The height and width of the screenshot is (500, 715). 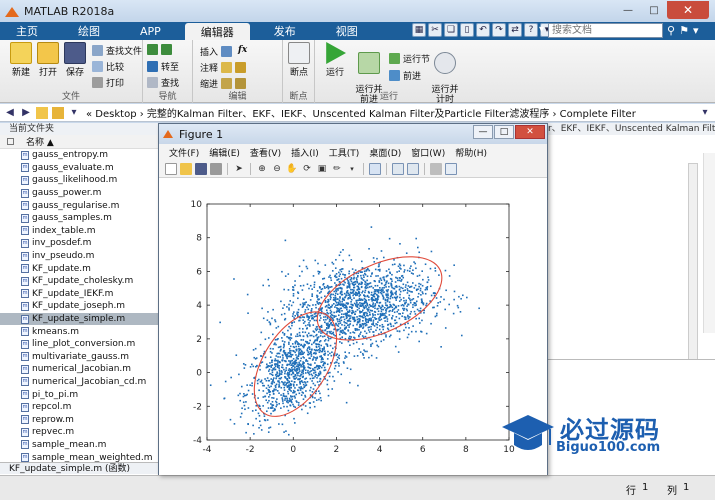 What do you see at coordinates (80, 268) in the screenshot?
I see `file-list-item: m KF_update.m` at bounding box center [80, 268].